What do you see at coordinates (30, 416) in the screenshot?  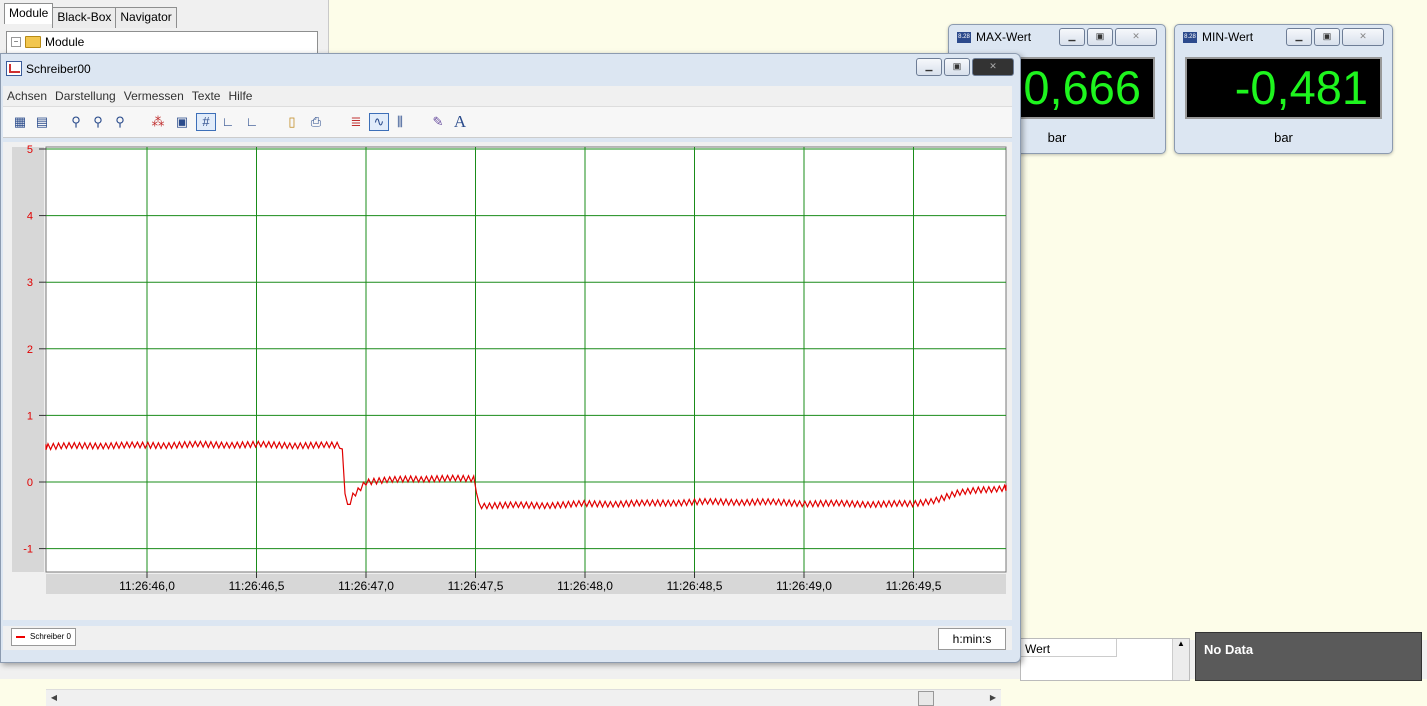 I see `y-tick-label: 1` at bounding box center [30, 416].